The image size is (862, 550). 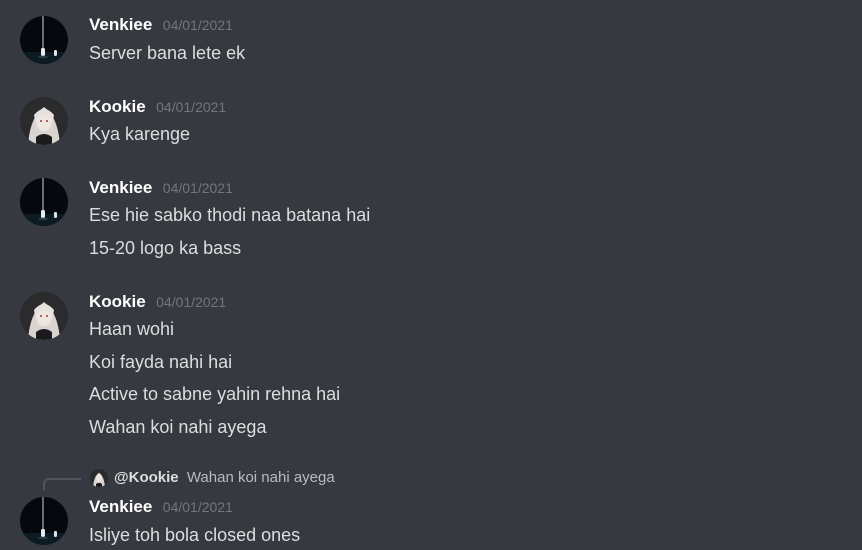 I want to click on reply-kookie-avatar, so click(x=99, y=478).